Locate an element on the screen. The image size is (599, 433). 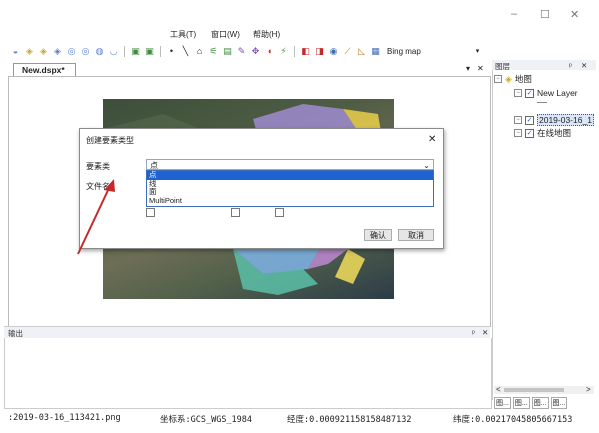
dialog-close-icon: ✕ is located at coordinates (432, 139).